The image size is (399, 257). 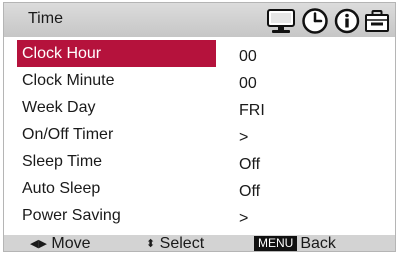 What do you see at coordinates (276, 243) in the screenshot?
I see `menu-key-badge: MENU` at bounding box center [276, 243].